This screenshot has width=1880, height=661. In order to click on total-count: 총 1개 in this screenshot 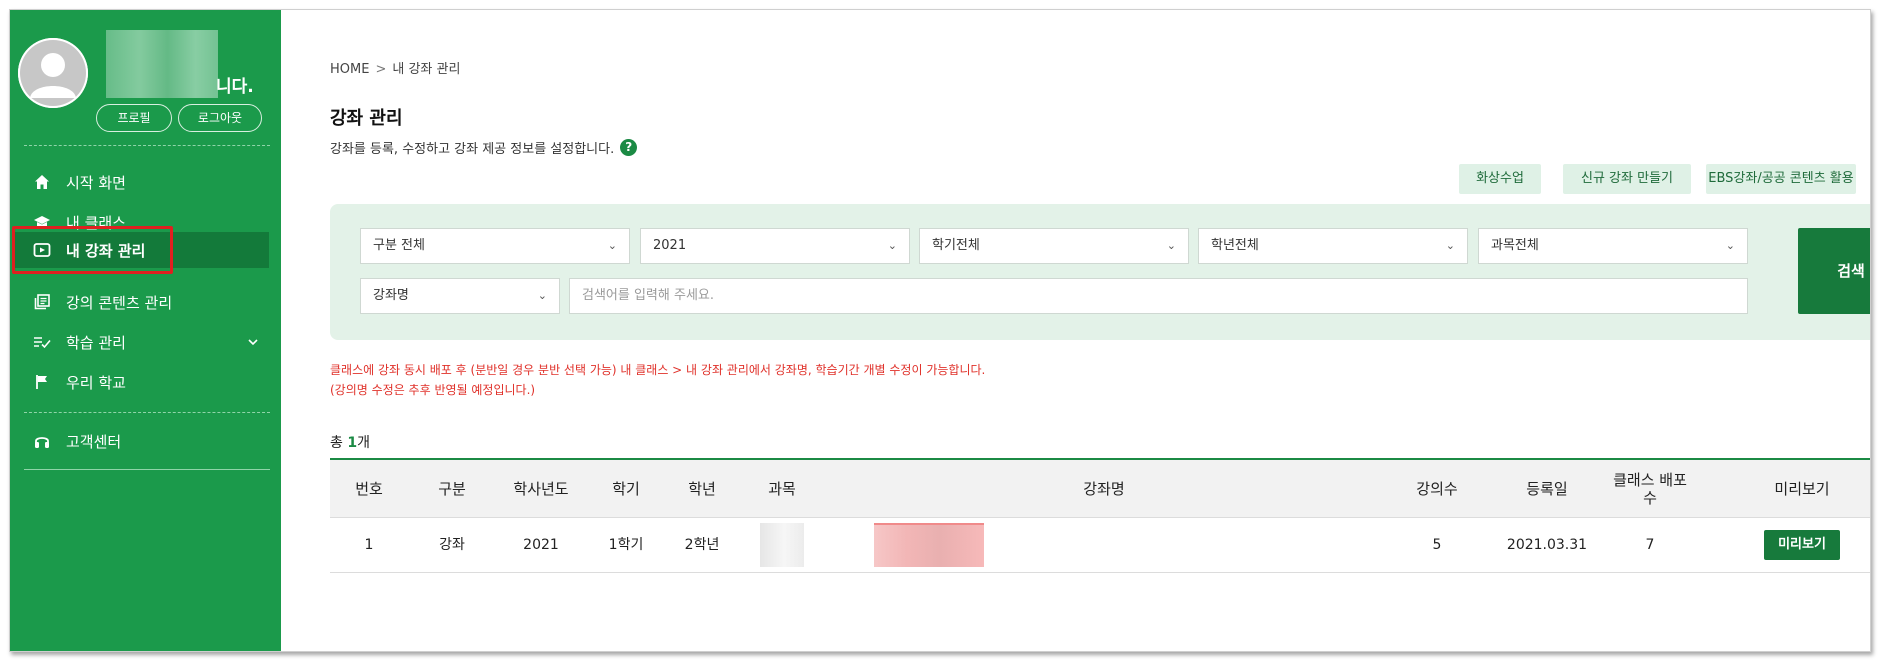, I will do `click(350, 442)`.